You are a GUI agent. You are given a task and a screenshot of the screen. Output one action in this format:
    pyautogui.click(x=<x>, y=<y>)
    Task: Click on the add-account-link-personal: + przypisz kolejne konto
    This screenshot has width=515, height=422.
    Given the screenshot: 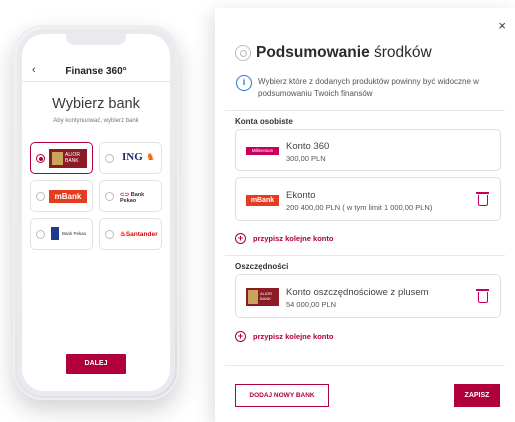 What is the action you would take?
    pyautogui.click(x=284, y=238)
    